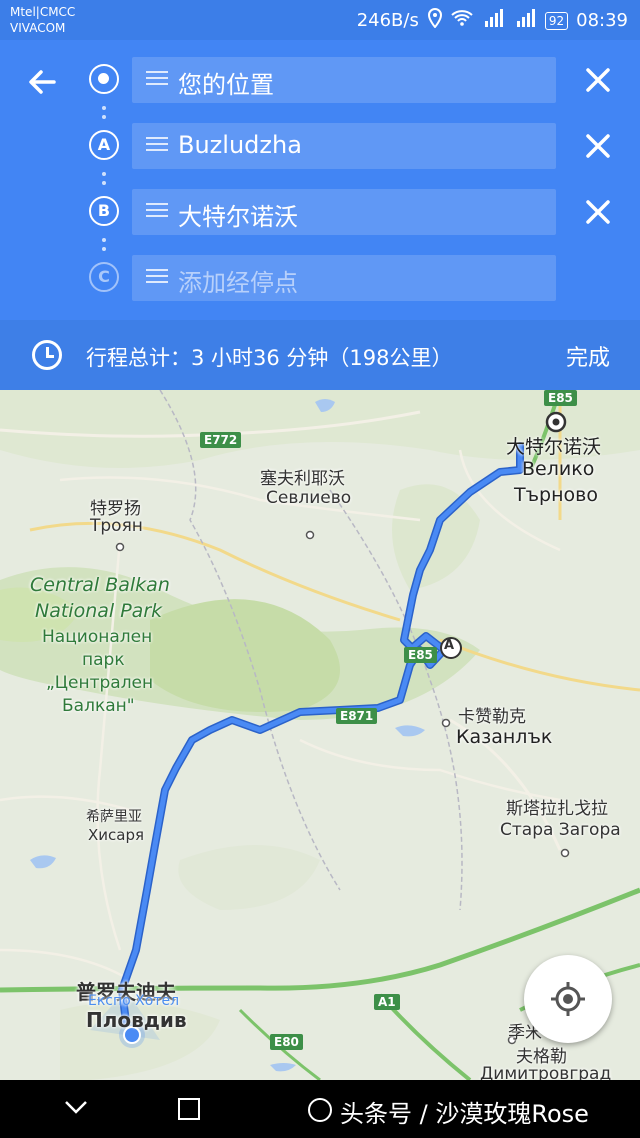 The image size is (640, 1138). Describe the element at coordinates (357, 716) in the screenshot. I see `road-shield-e871: E871` at that location.